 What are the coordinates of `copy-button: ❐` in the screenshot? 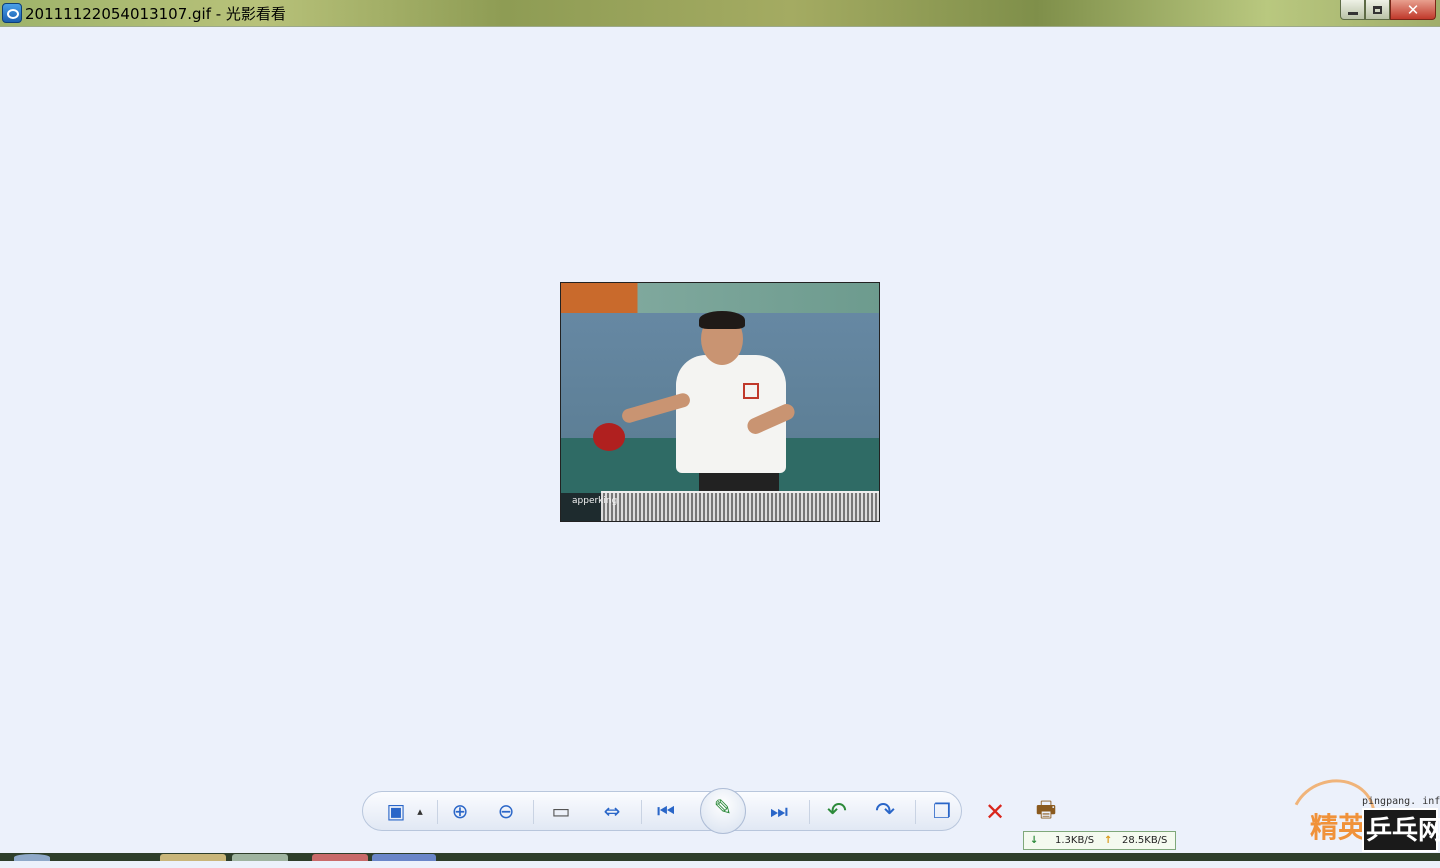 It's located at (942, 811).